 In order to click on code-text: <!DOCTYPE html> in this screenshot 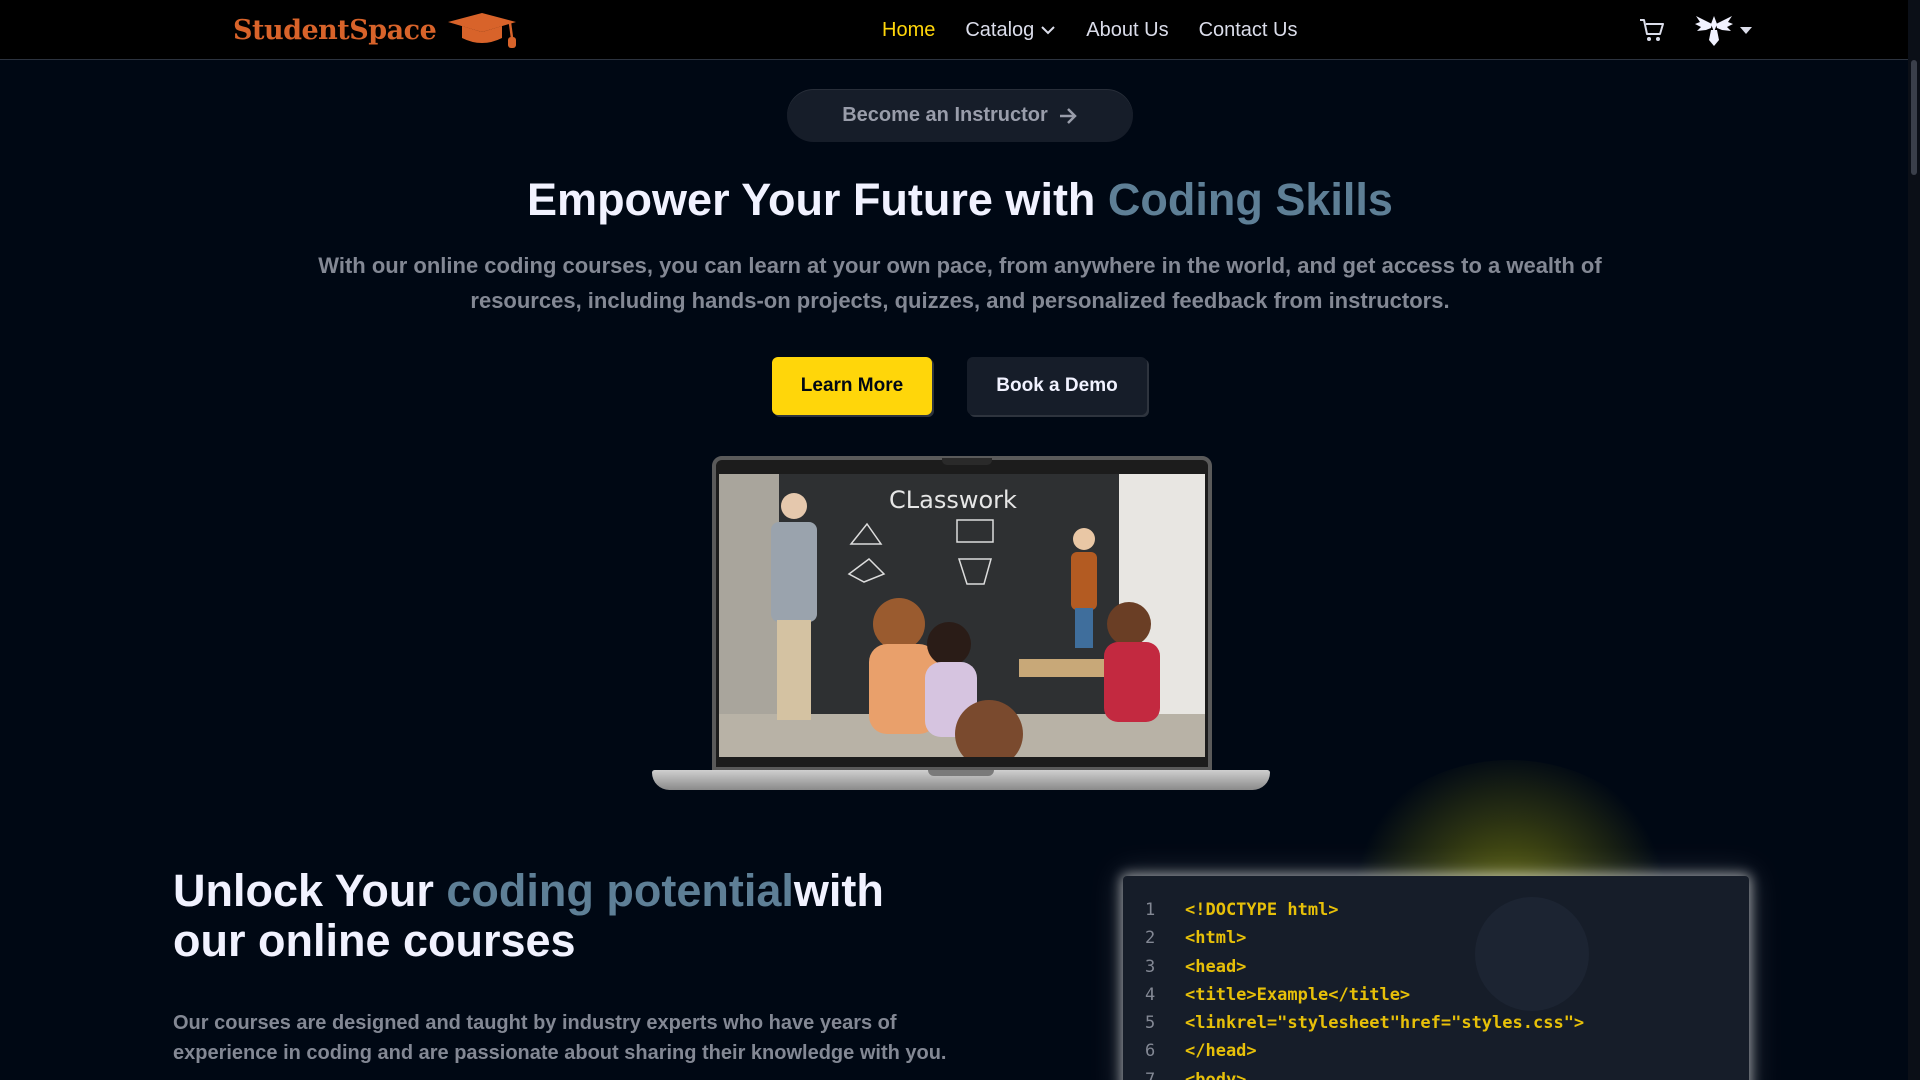, I will do `click(1262, 910)`.